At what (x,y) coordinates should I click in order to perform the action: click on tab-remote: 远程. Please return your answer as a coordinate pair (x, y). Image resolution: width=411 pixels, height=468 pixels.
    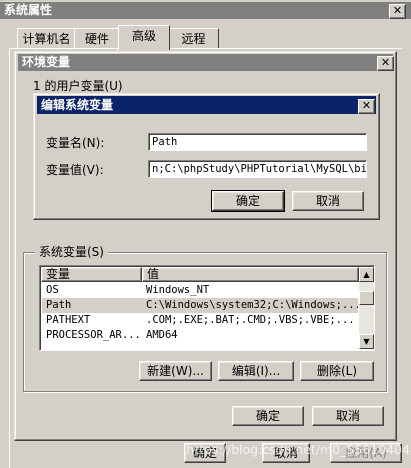
    Looking at the image, I should click on (193, 38).